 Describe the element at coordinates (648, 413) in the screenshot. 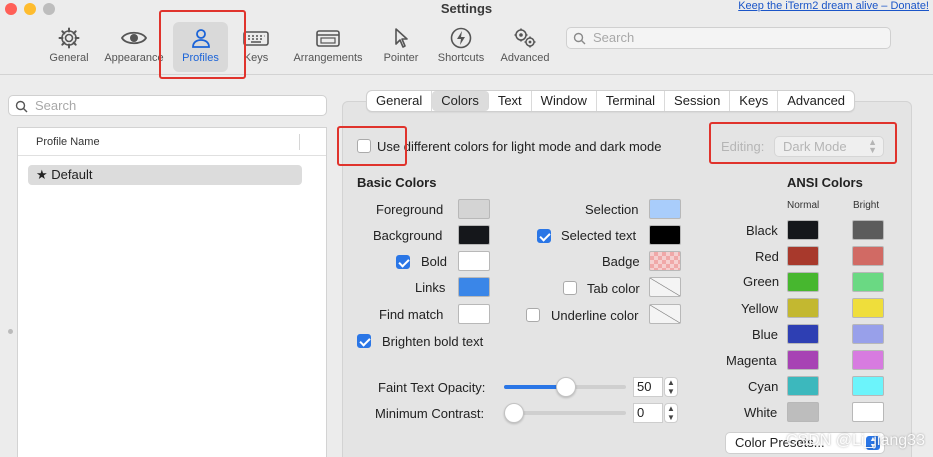

I see `min-contrast-field: 0` at that location.